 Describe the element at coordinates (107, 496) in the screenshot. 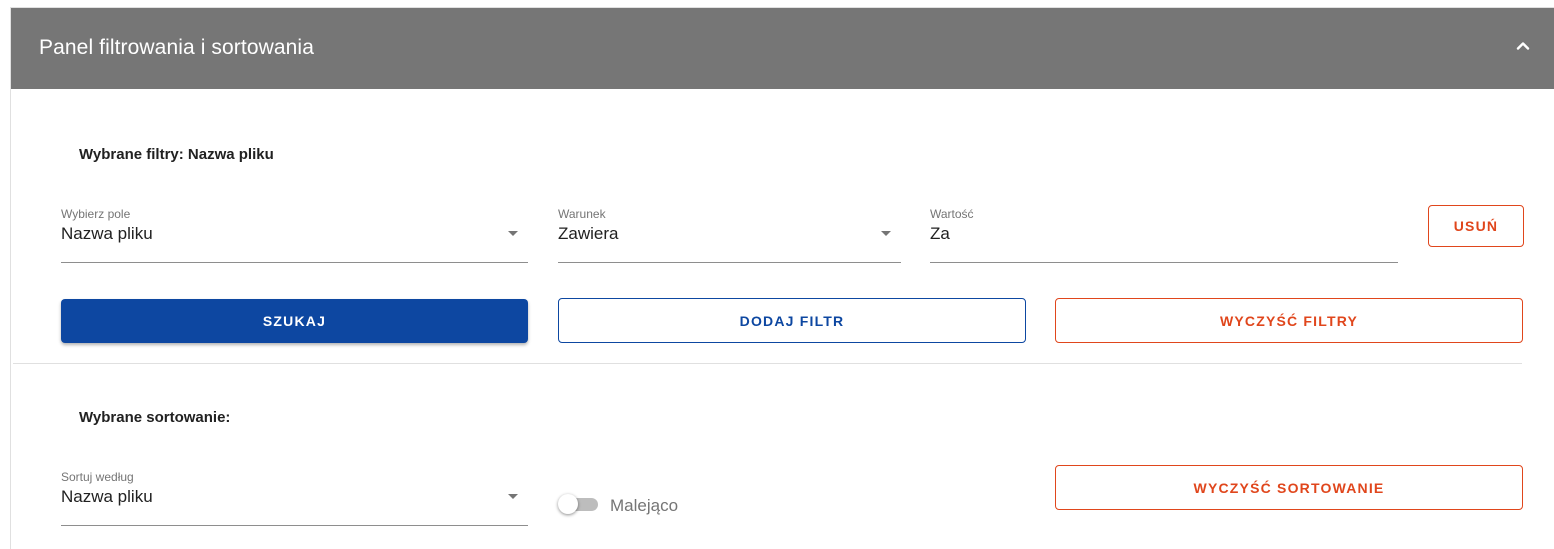

I see `sort-by-value: Nazwa pliku` at that location.